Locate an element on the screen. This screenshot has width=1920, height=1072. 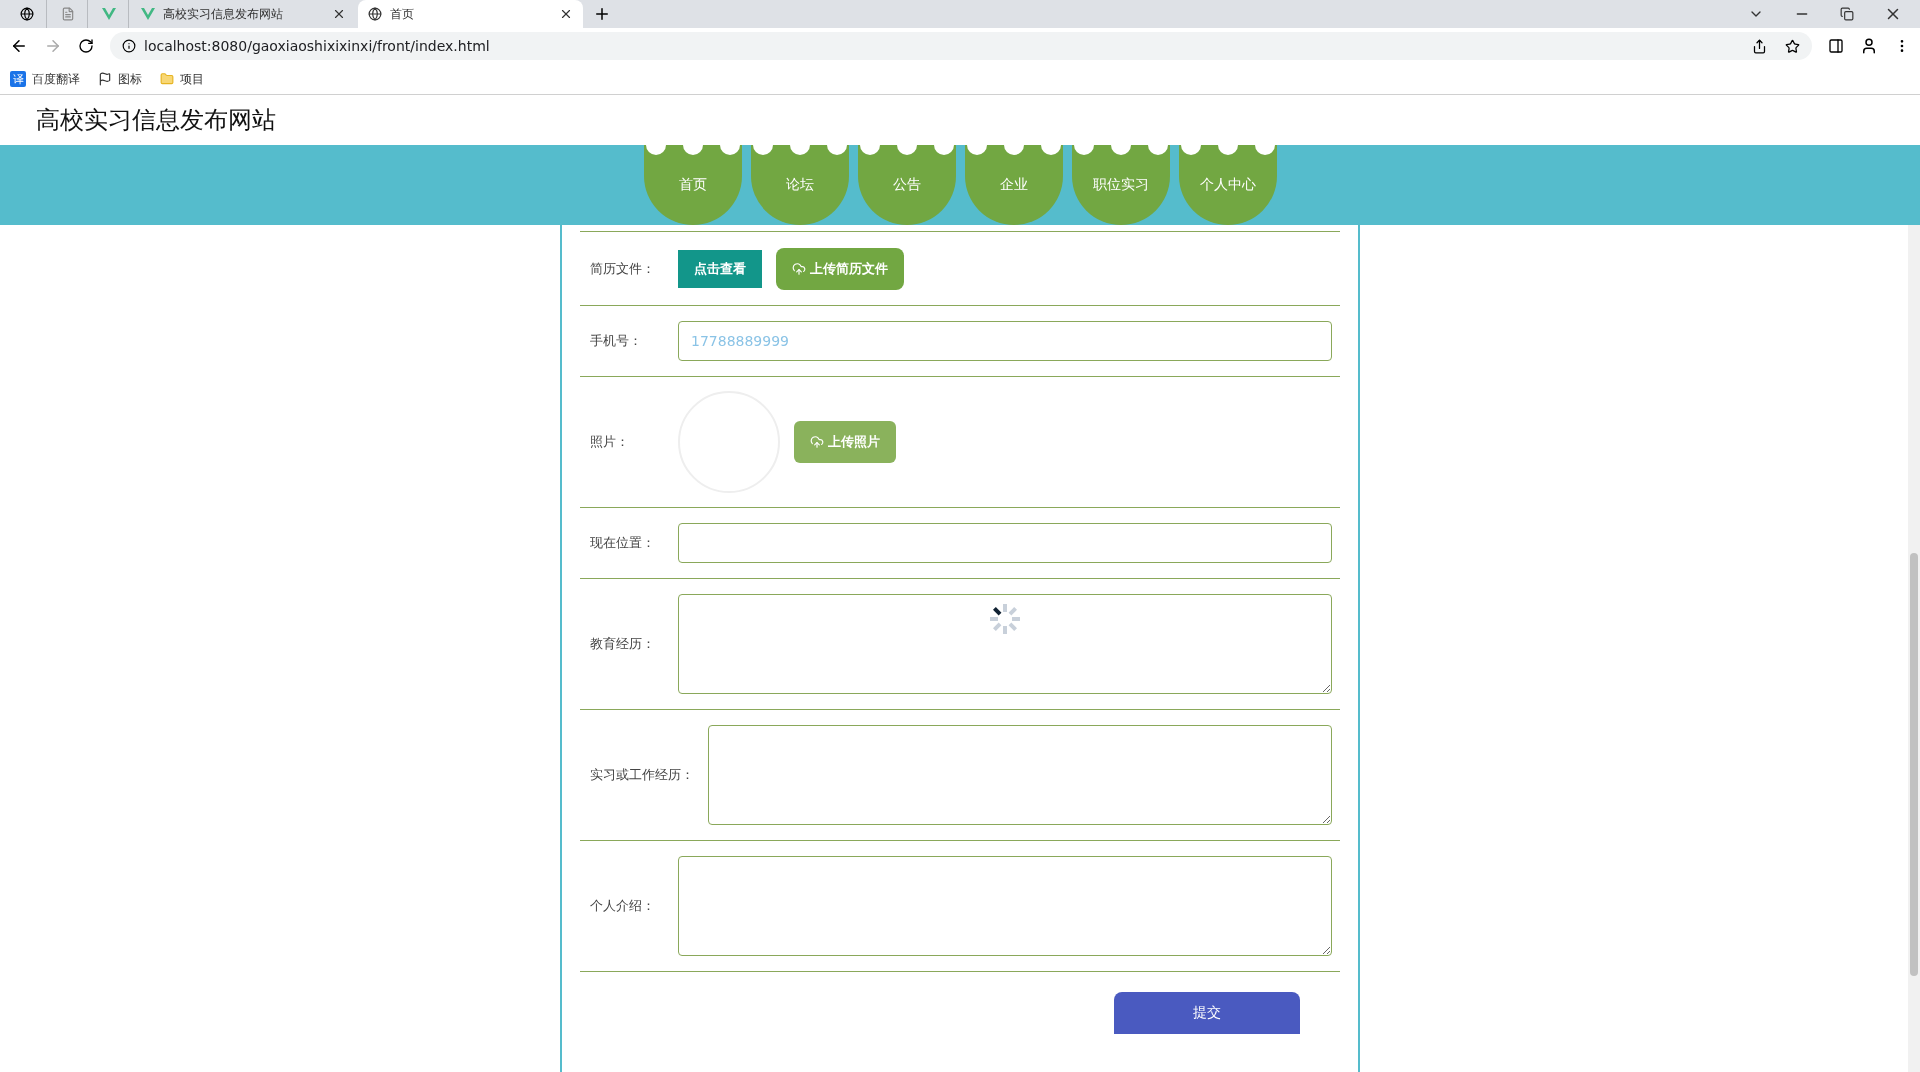
upload-resume-button: 上传简历文件 is located at coordinates (840, 268).